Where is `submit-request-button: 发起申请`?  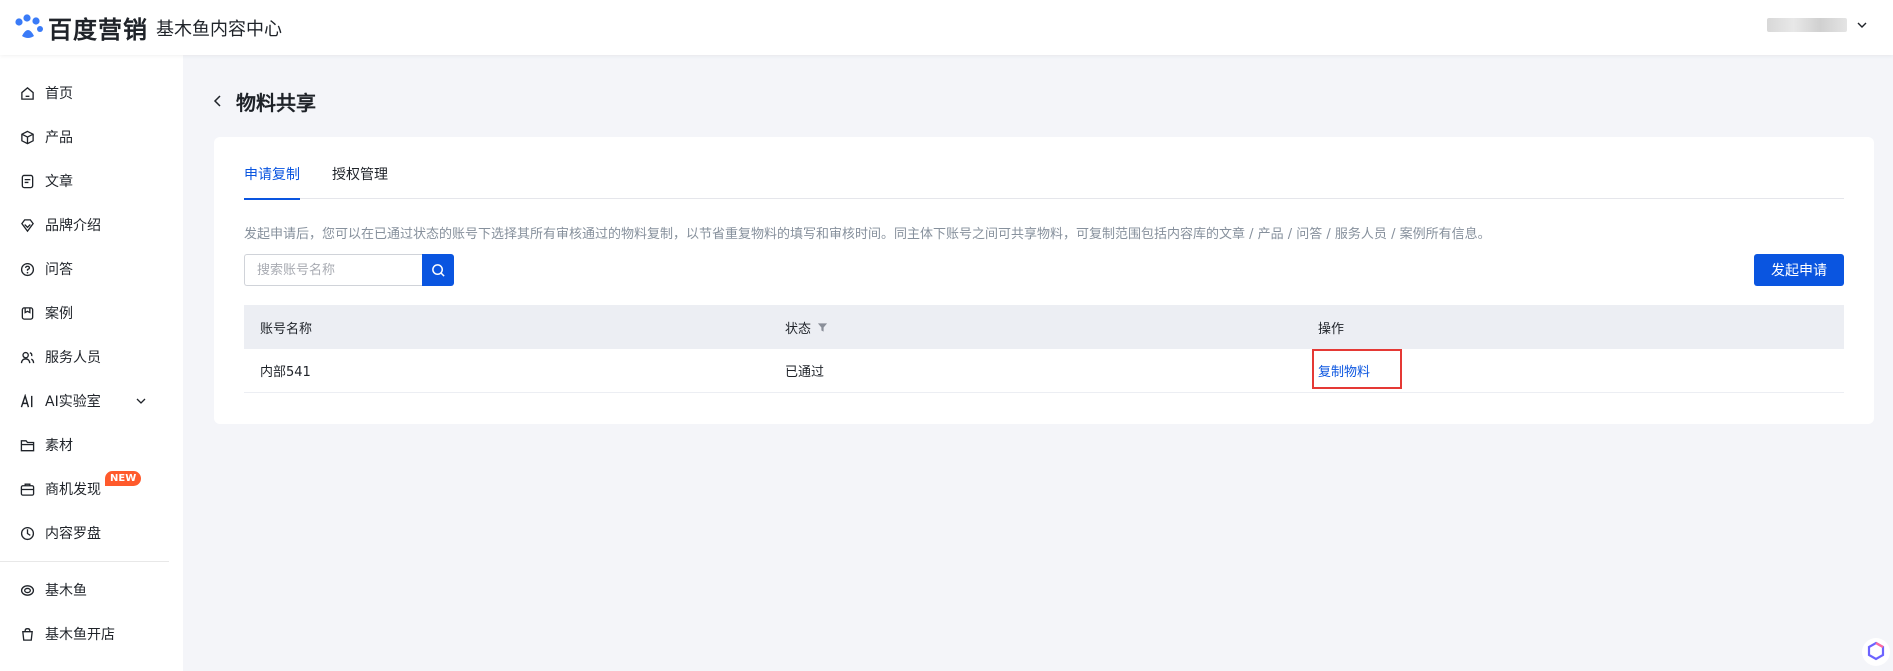
submit-request-button: 发起申请 is located at coordinates (1799, 270).